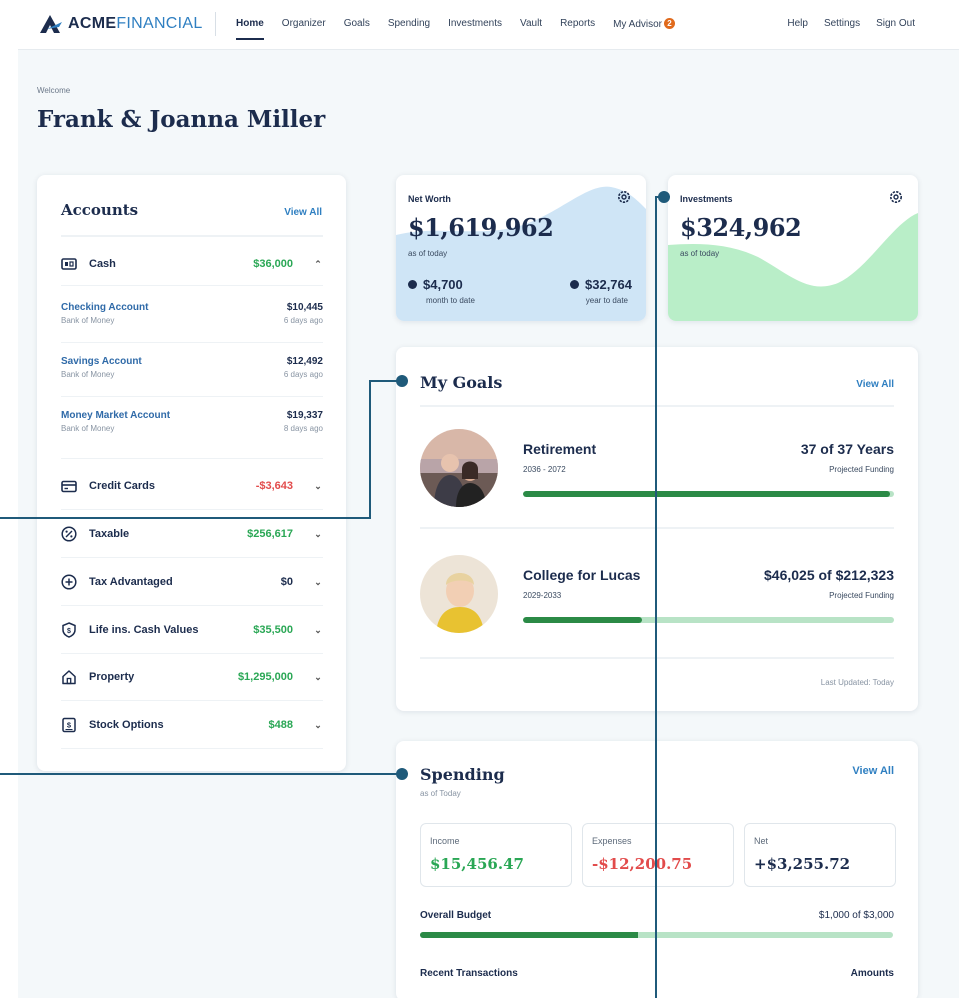 The height and width of the screenshot is (998, 959). What do you see at coordinates (873, 771) in the screenshot?
I see `spending-view-all-link: View All` at bounding box center [873, 771].